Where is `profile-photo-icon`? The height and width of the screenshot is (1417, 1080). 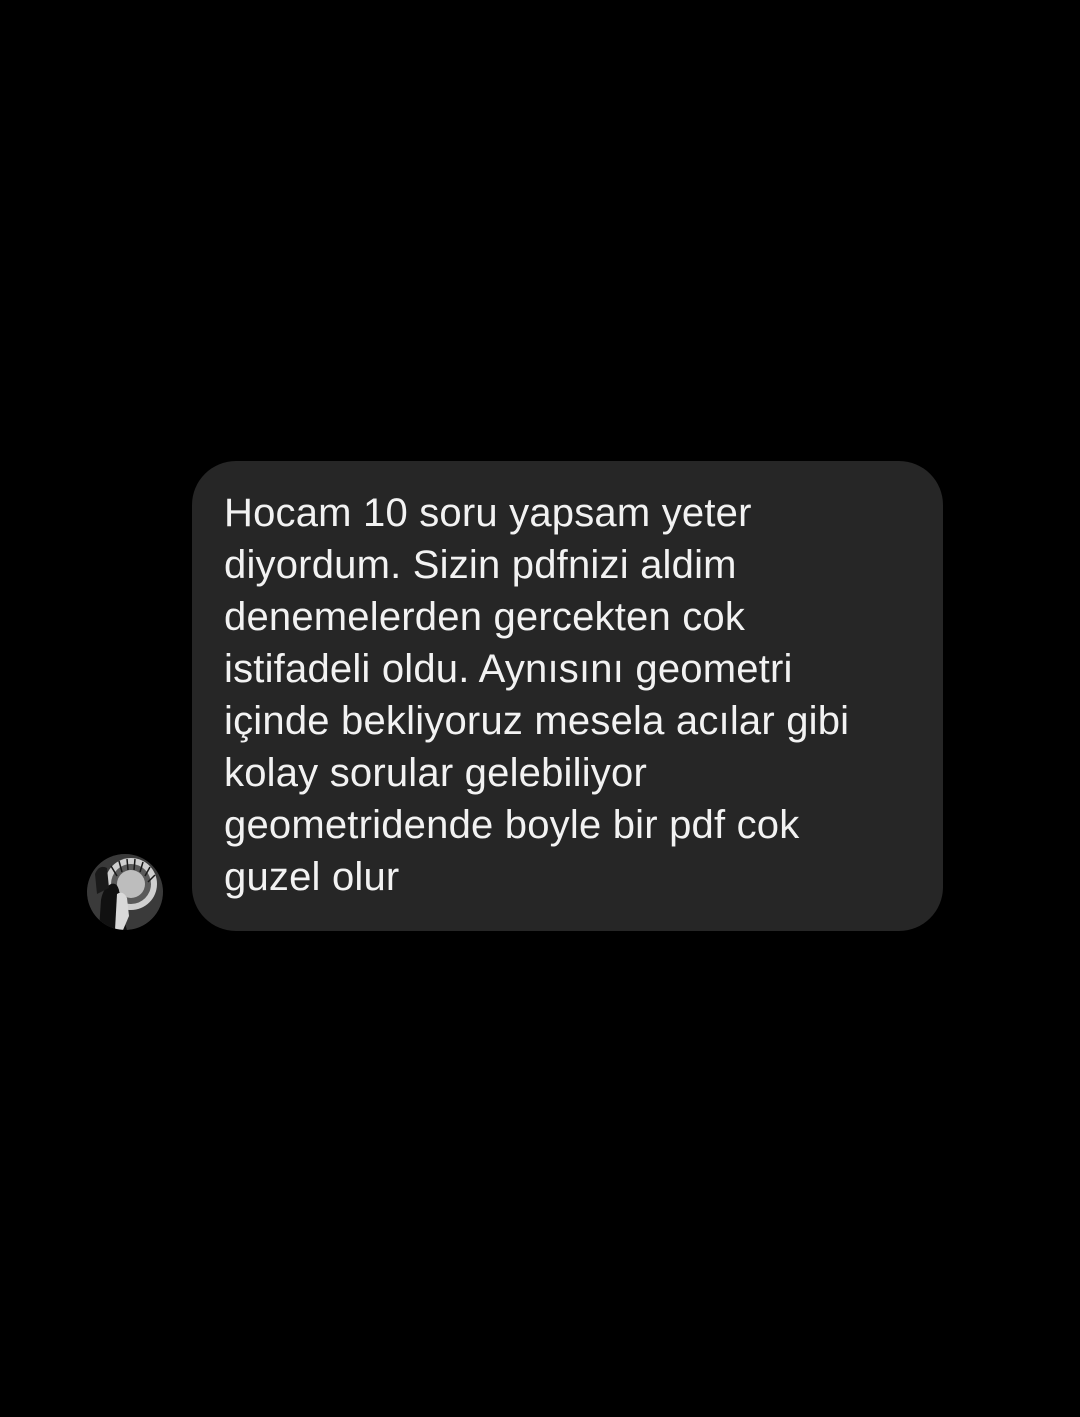 profile-photo-icon is located at coordinates (125, 892).